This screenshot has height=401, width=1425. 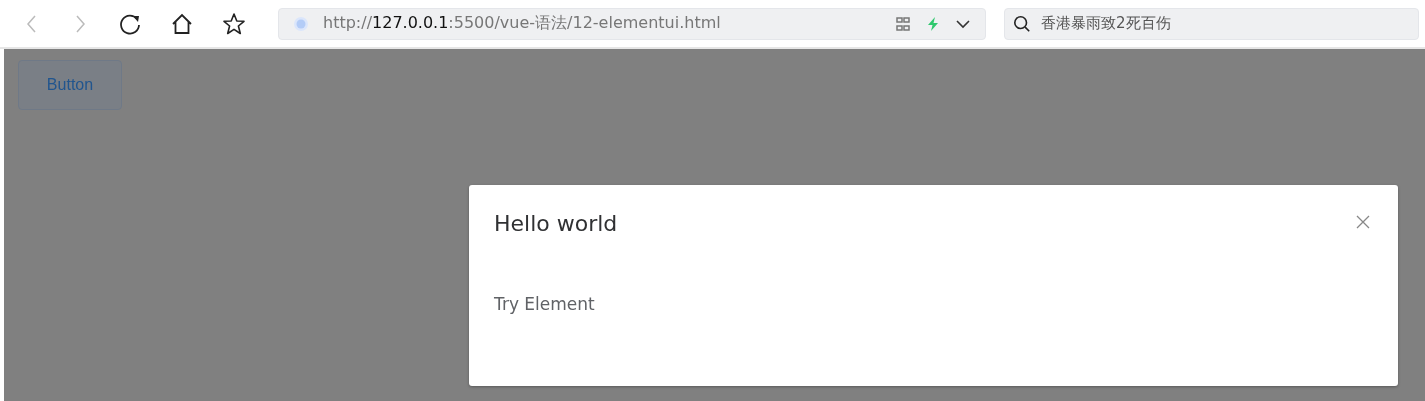 I want to click on dialog-body-text: Try Element, so click(x=544, y=304).